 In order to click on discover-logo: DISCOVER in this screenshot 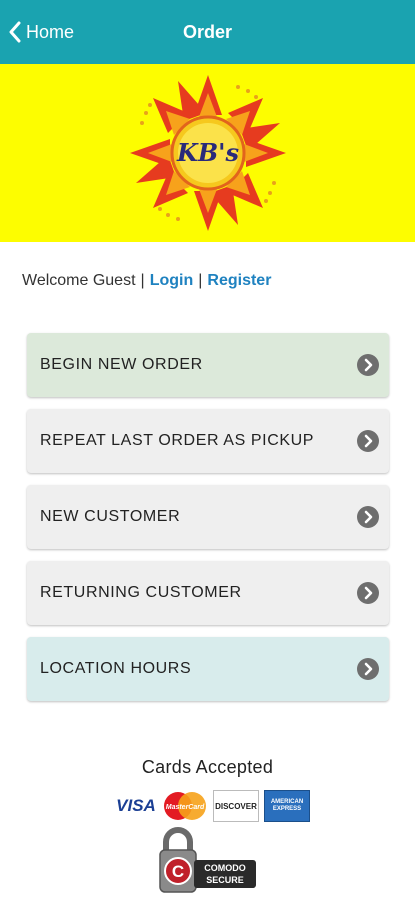, I will do `click(236, 806)`.